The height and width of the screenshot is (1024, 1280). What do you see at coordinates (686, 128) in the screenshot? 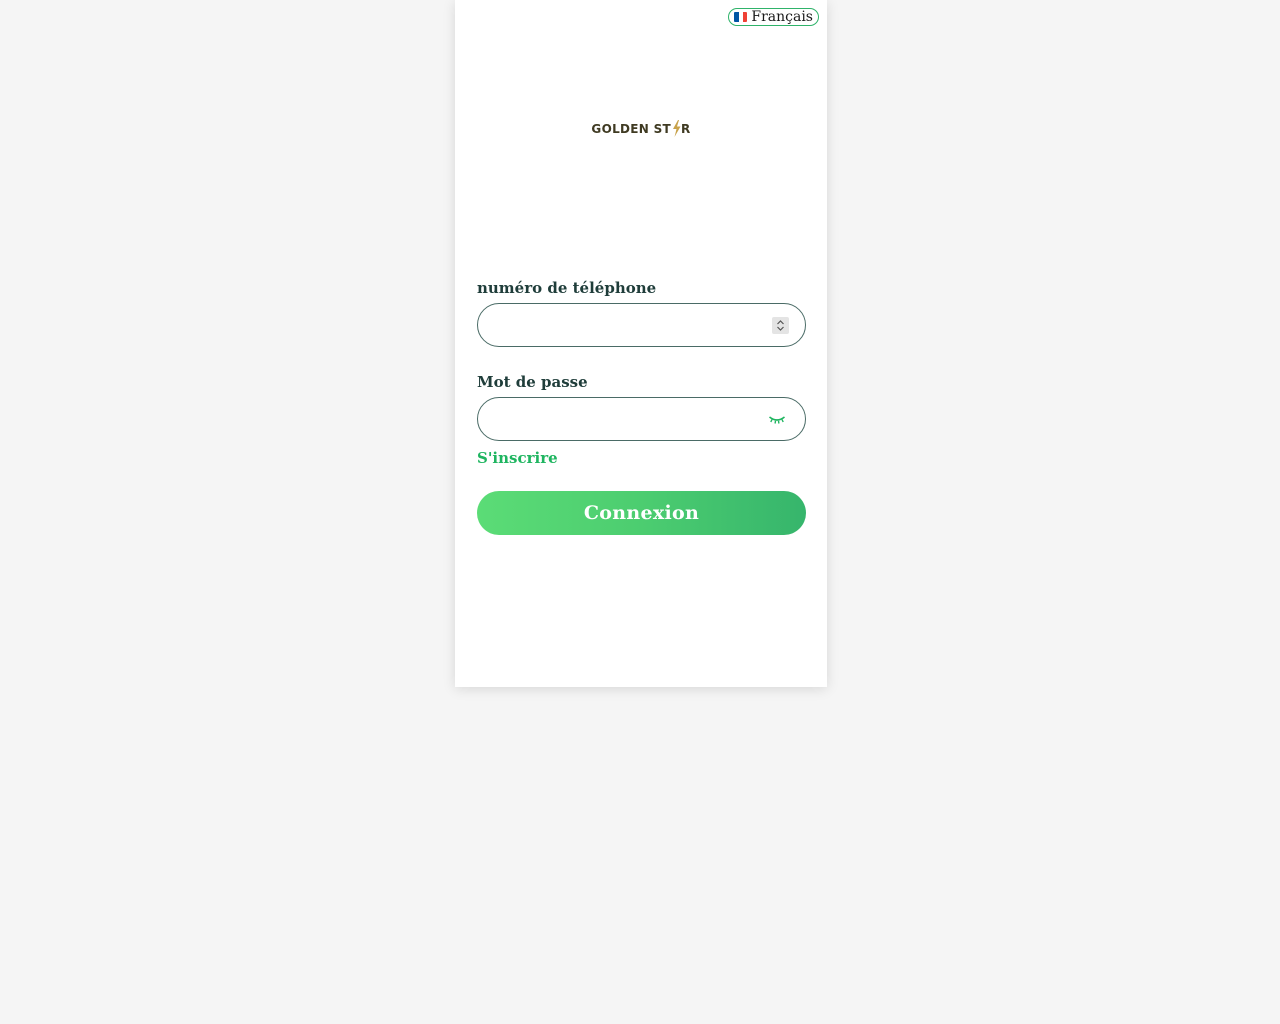
I see `logo-text-end: R` at bounding box center [686, 128].